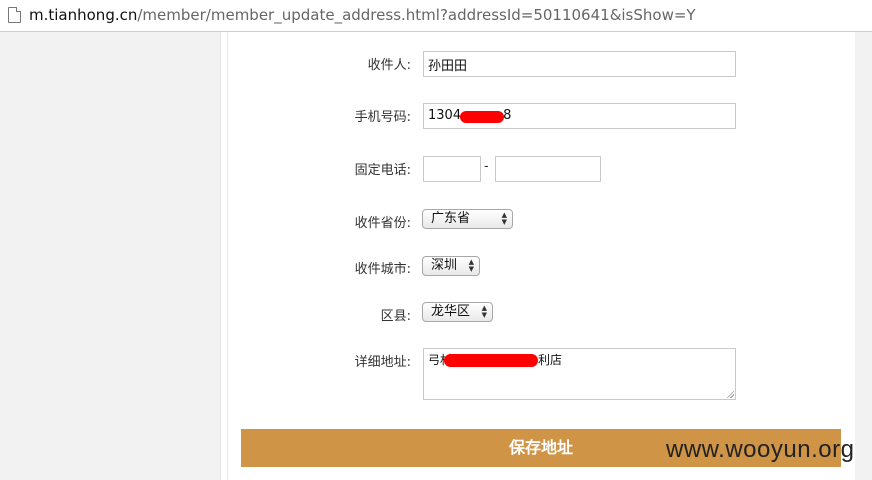  I want to click on watermark: www.wooyun.org, so click(760, 449).